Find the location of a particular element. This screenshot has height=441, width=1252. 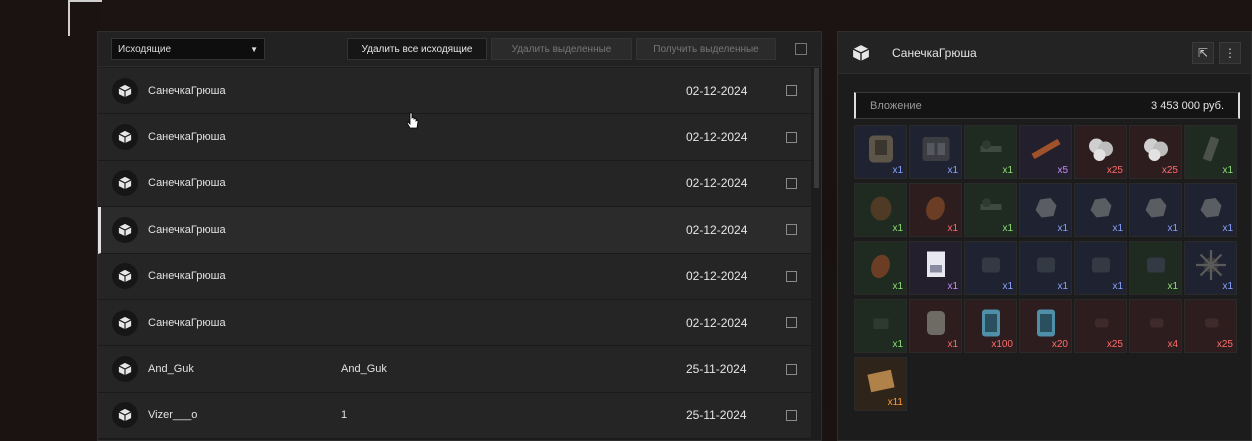

attachment-icon is located at coordinates (880, 324).